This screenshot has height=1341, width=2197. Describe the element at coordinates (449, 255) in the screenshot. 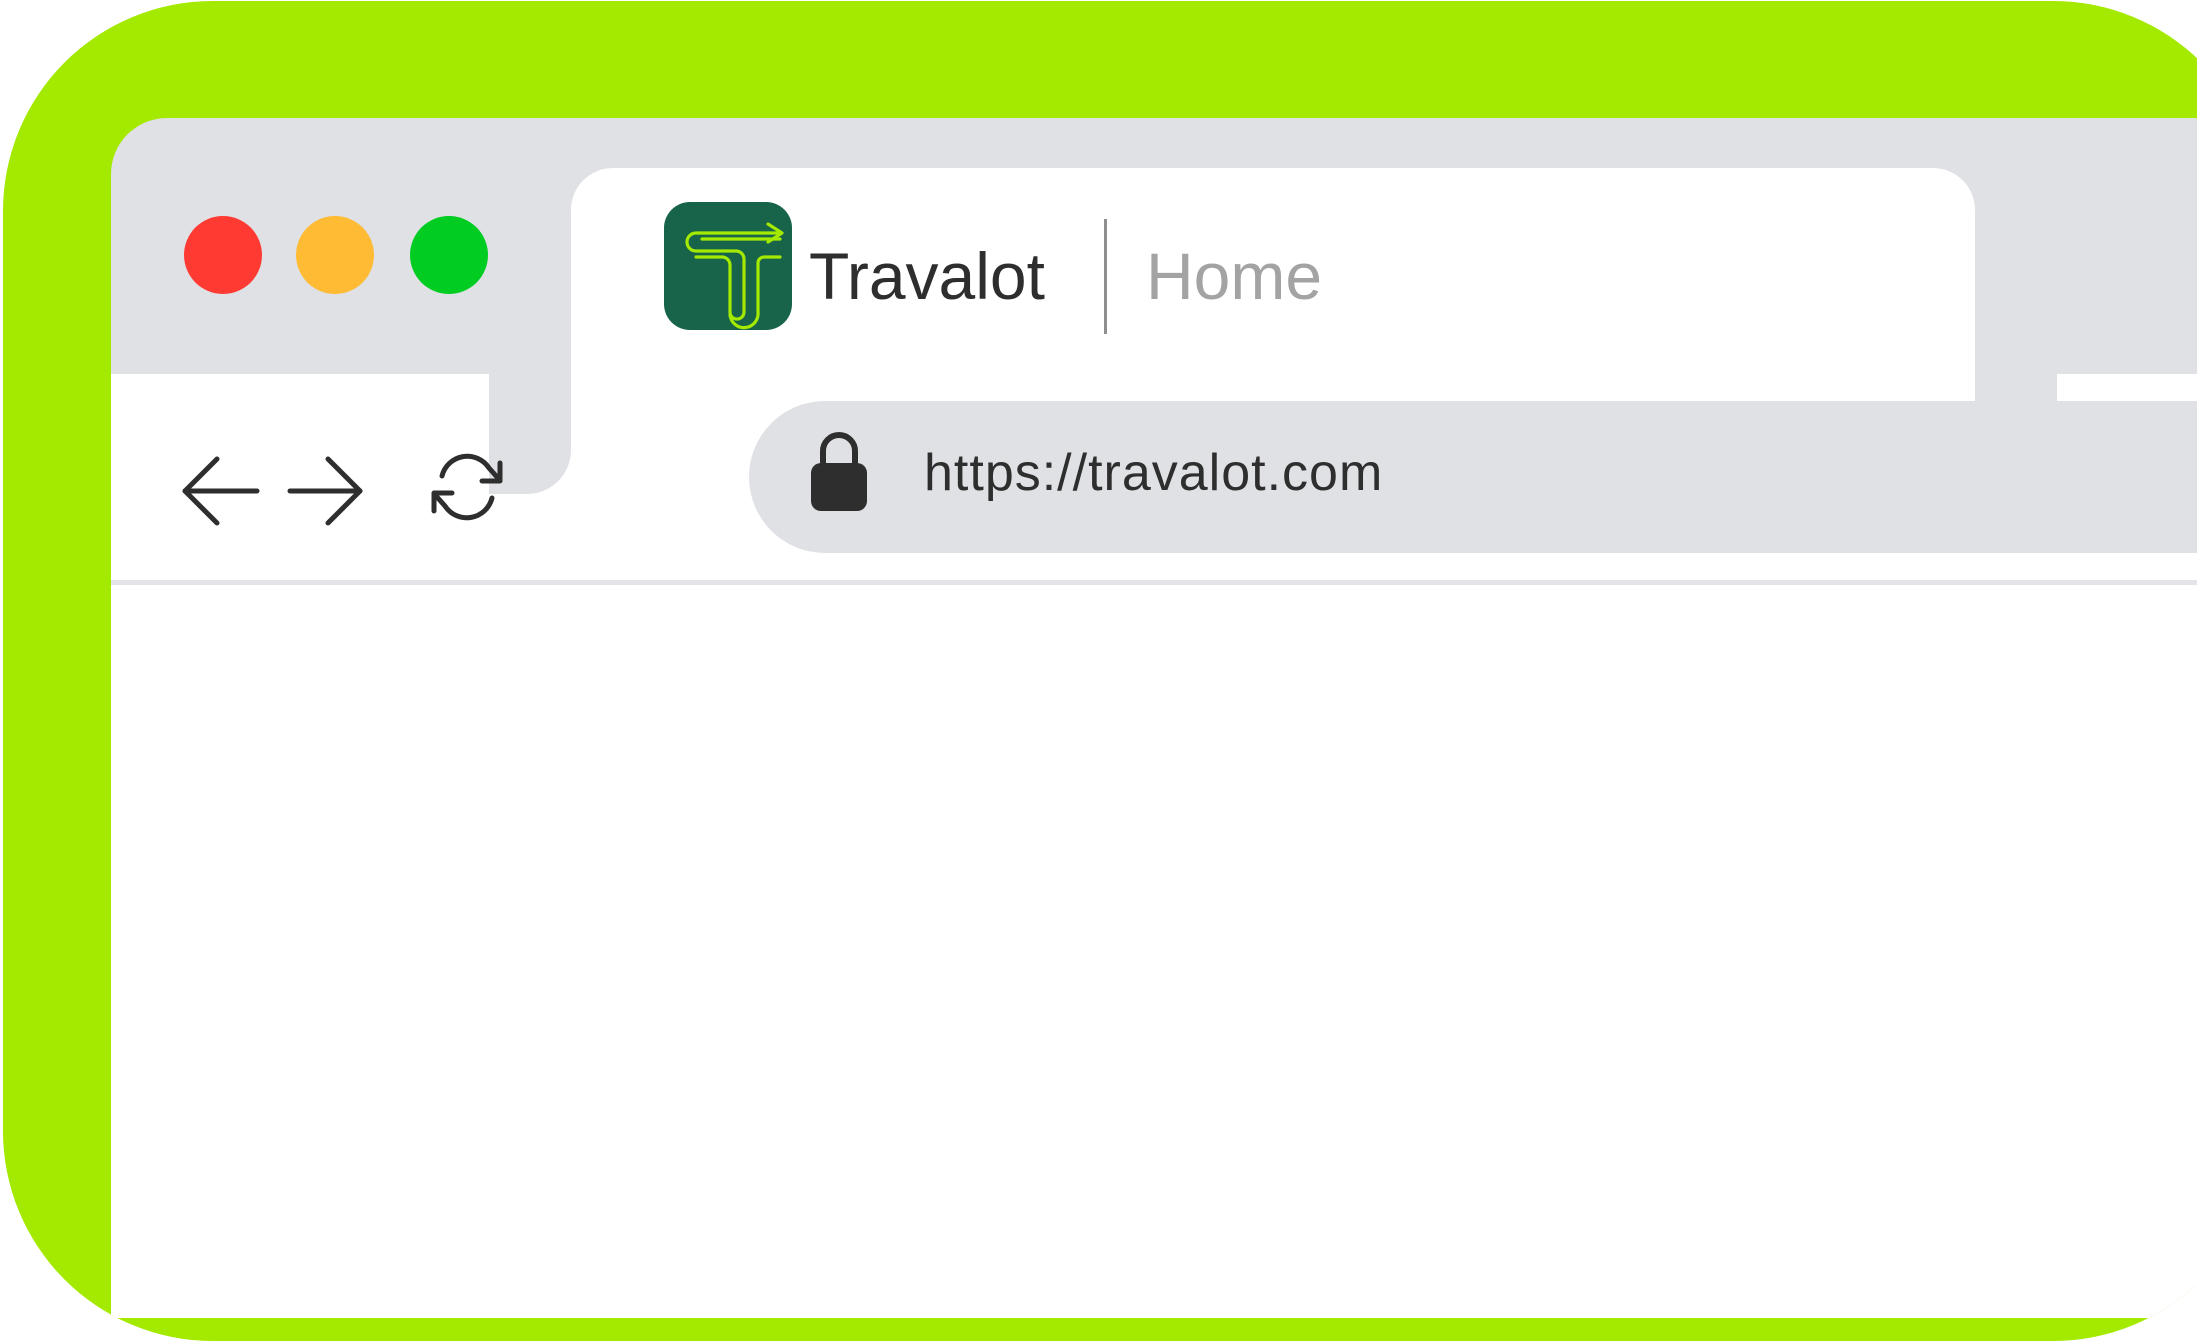

I see `maximize-window-button` at that location.